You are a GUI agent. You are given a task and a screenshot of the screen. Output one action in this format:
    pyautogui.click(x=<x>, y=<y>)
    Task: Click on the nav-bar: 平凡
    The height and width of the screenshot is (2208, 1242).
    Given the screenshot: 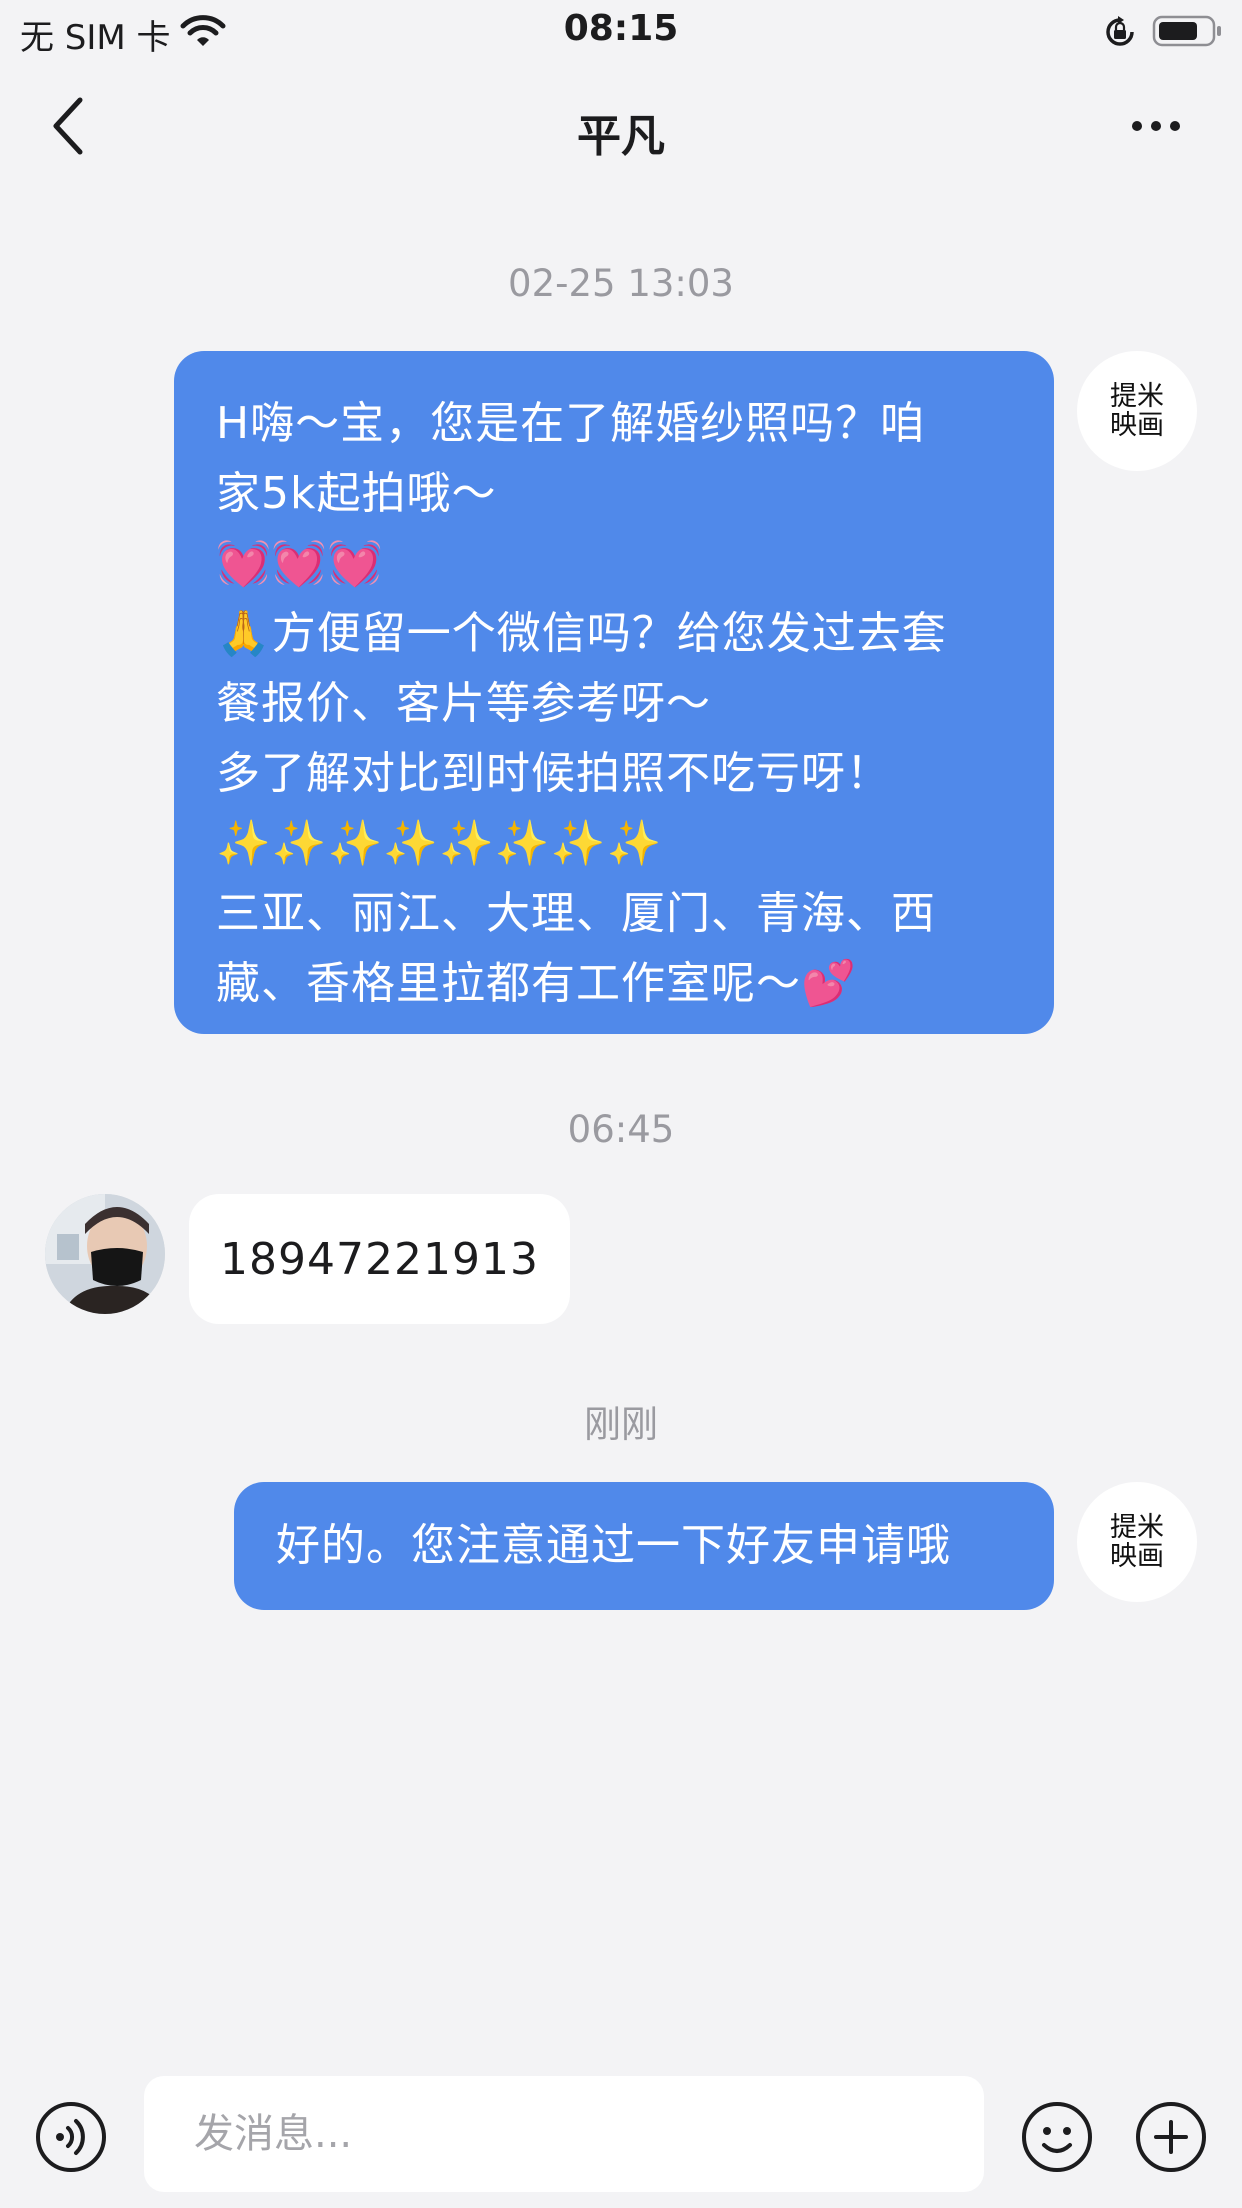 What is the action you would take?
    pyautogui.click(x=621, y=127)
    